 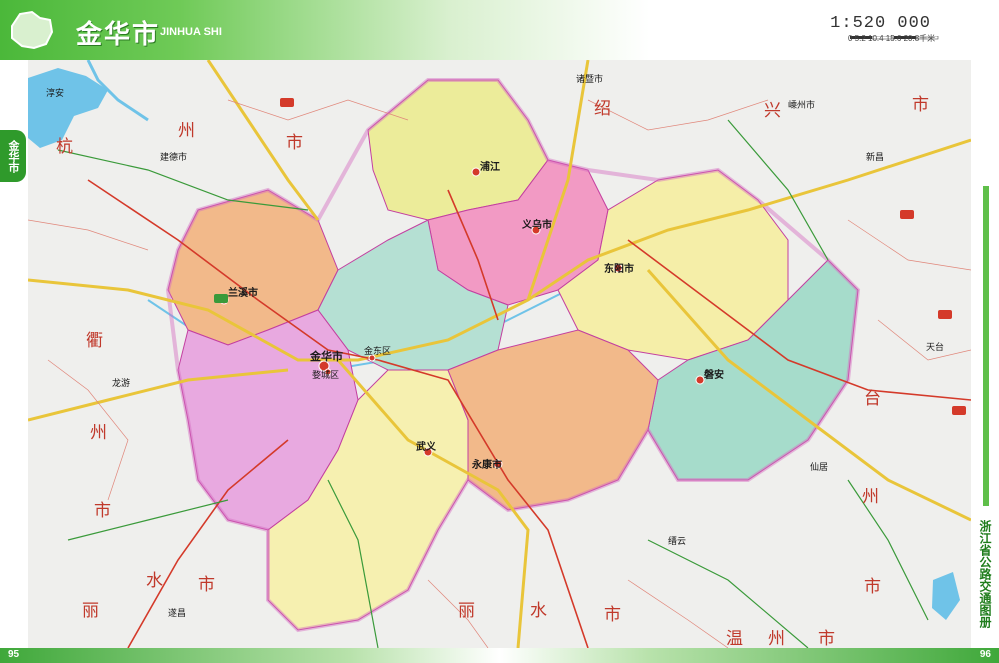 What do you see at coordinates (619, 268) in the screenshot?
I see `city-label: 东阳市` at bounding box center [619, 268].